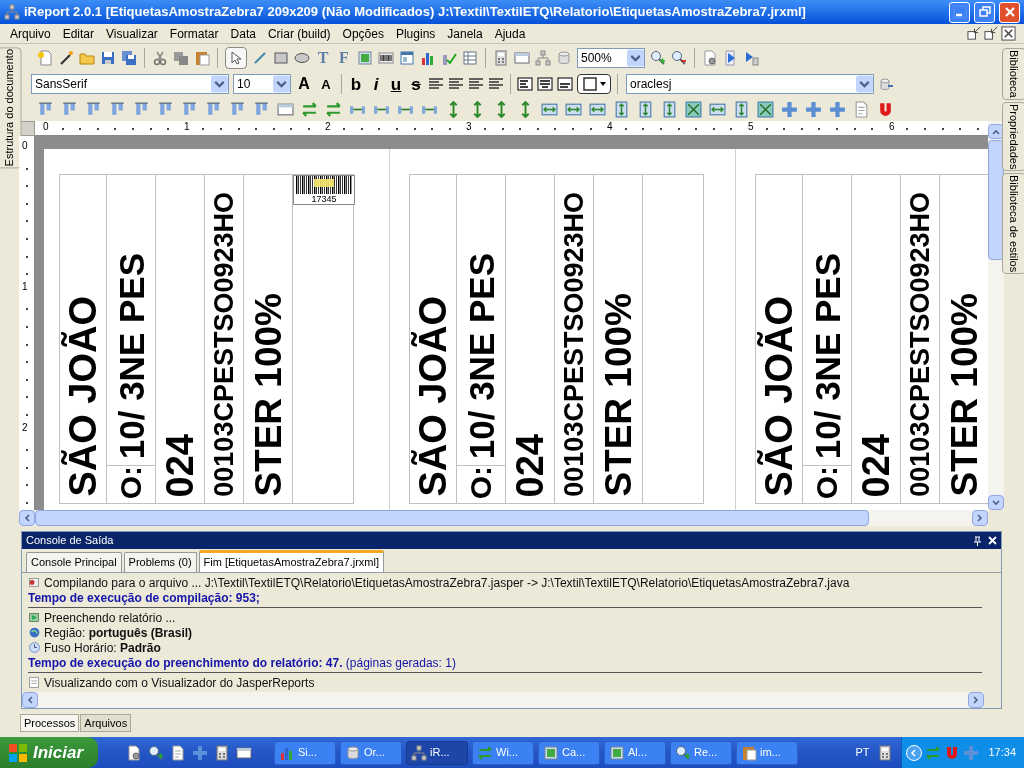  What do you see at coordinates (996, 502) in the screenshot?
I see `scroll-down-button` at bounding box center [996, 502].